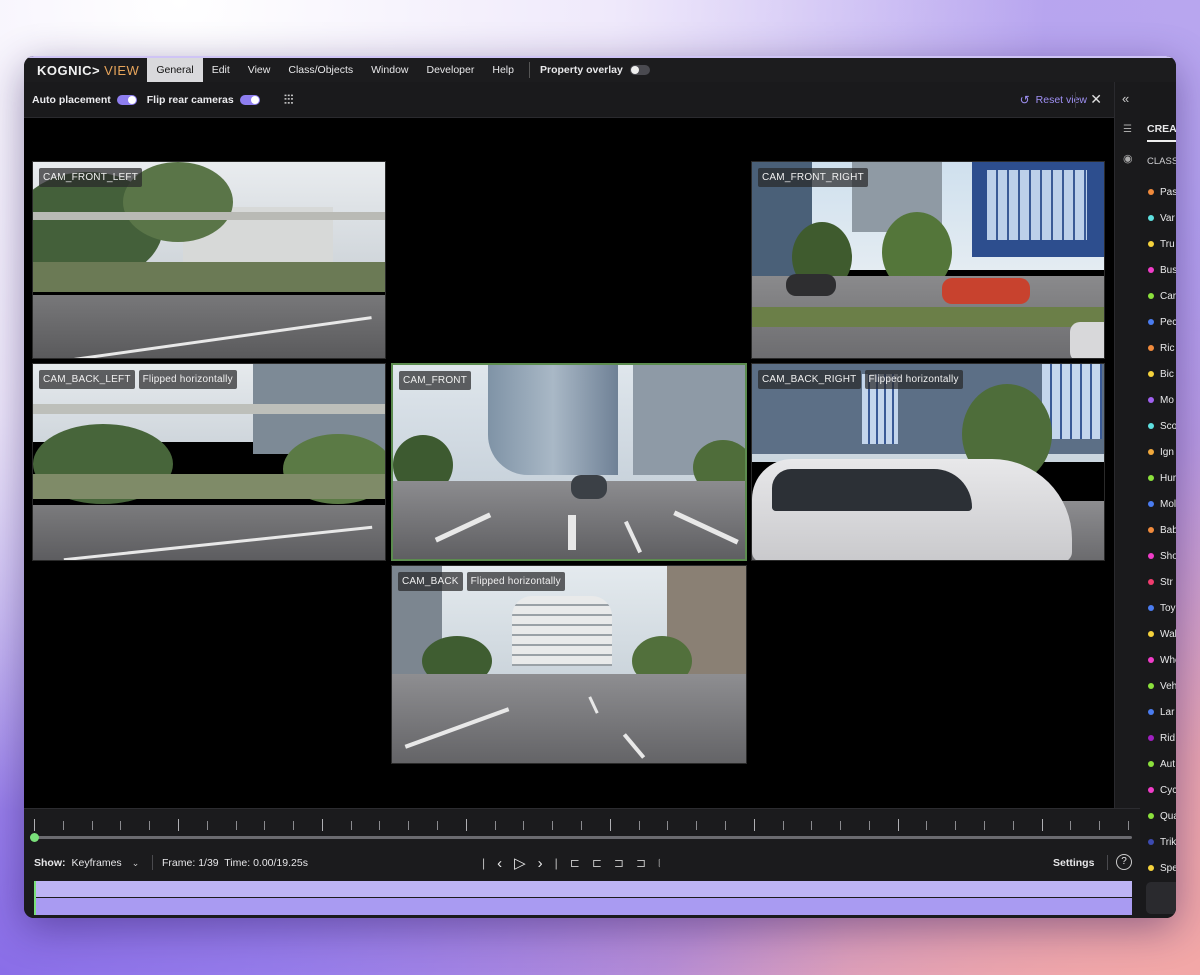 This screenshot has width=1200, height=975. I want to click on camera-view-back: CAM_BACK Flipped horizontally, so click(569, 664).